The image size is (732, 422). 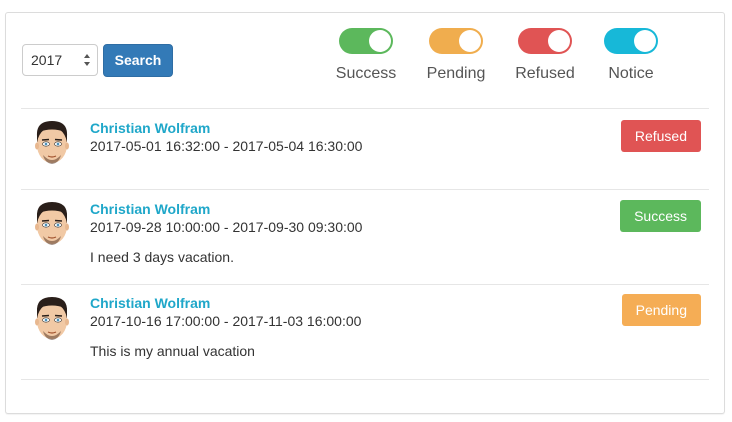 What do you see at coordinates (660, 136) in the screenshot?
I see `status-badge: Refused` at bounding box center [660, 136].